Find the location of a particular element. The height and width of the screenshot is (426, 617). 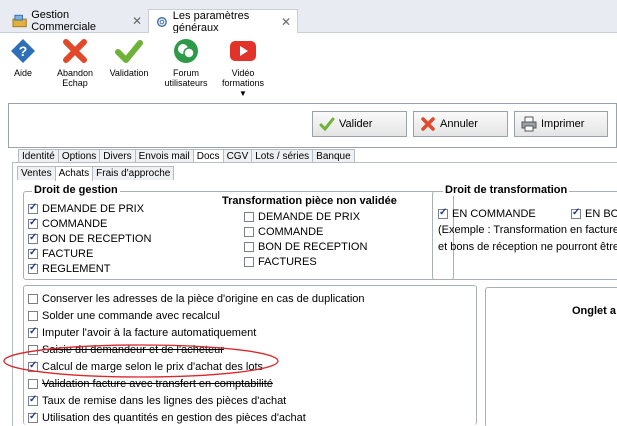

checkbox-trans-demande-prix: DEMANDE DE PRIX is located at coordinates (302, 217).